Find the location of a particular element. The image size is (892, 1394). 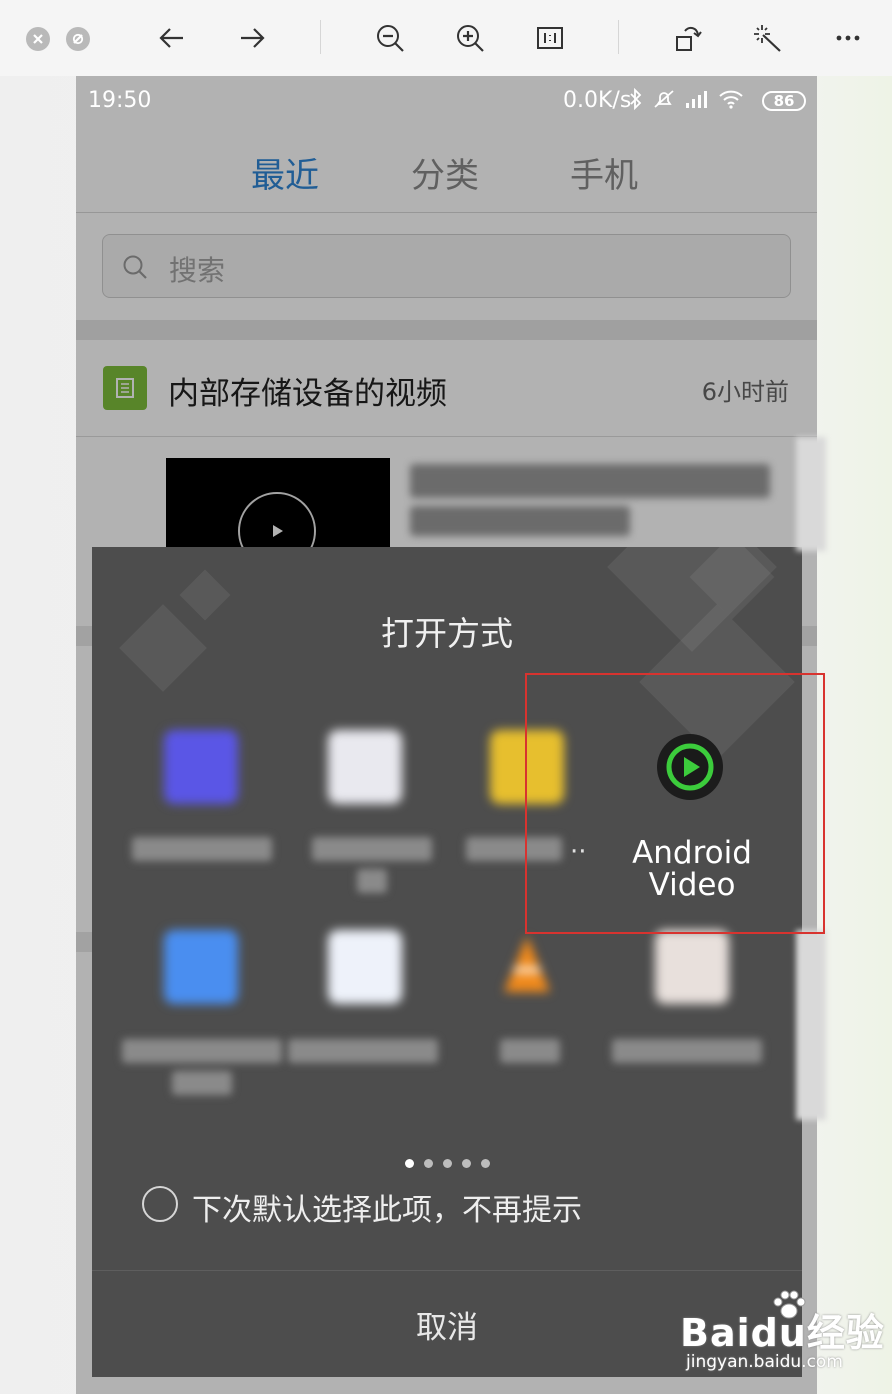

stop-icon is located at coordinates (78, 39).